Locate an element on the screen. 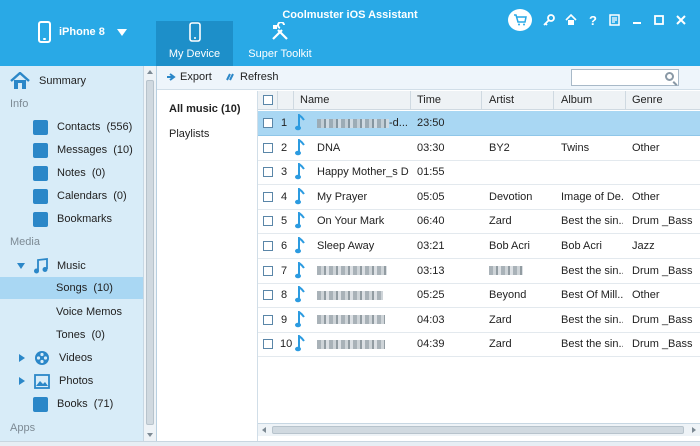 Image resolution: width=700 pixels, height=446 pixels. row-number: 5 is located at coordinates (284, 221).